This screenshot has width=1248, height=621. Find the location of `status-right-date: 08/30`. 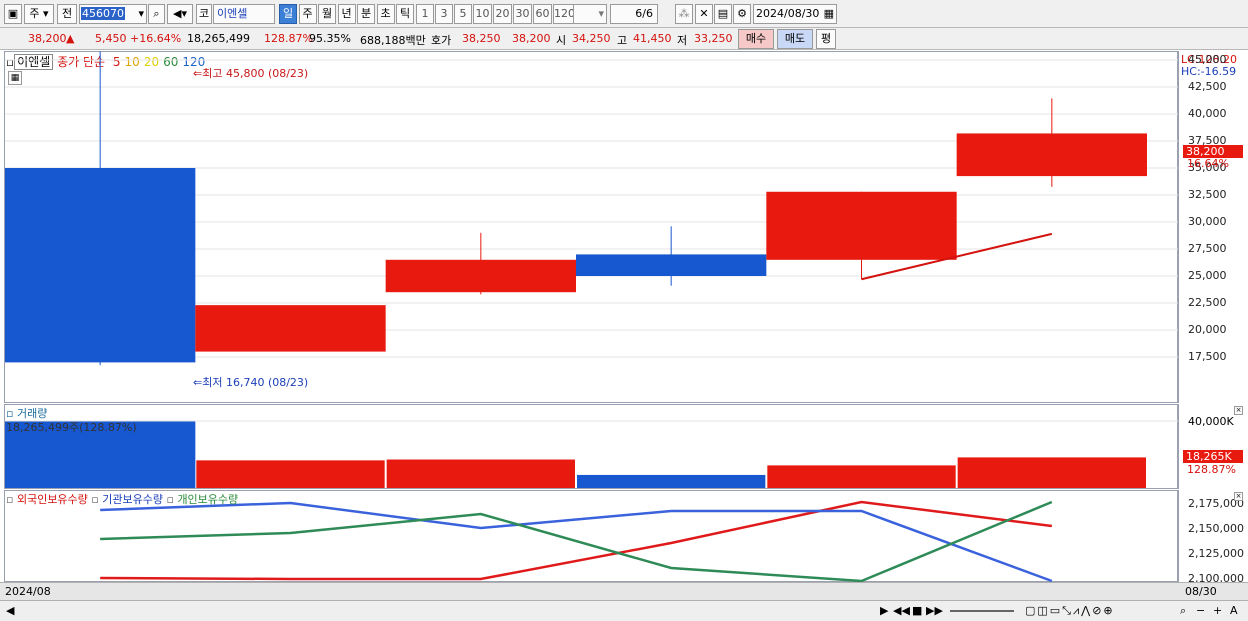

status-right-date: 08/30 is located at coordinates (1201, 591).